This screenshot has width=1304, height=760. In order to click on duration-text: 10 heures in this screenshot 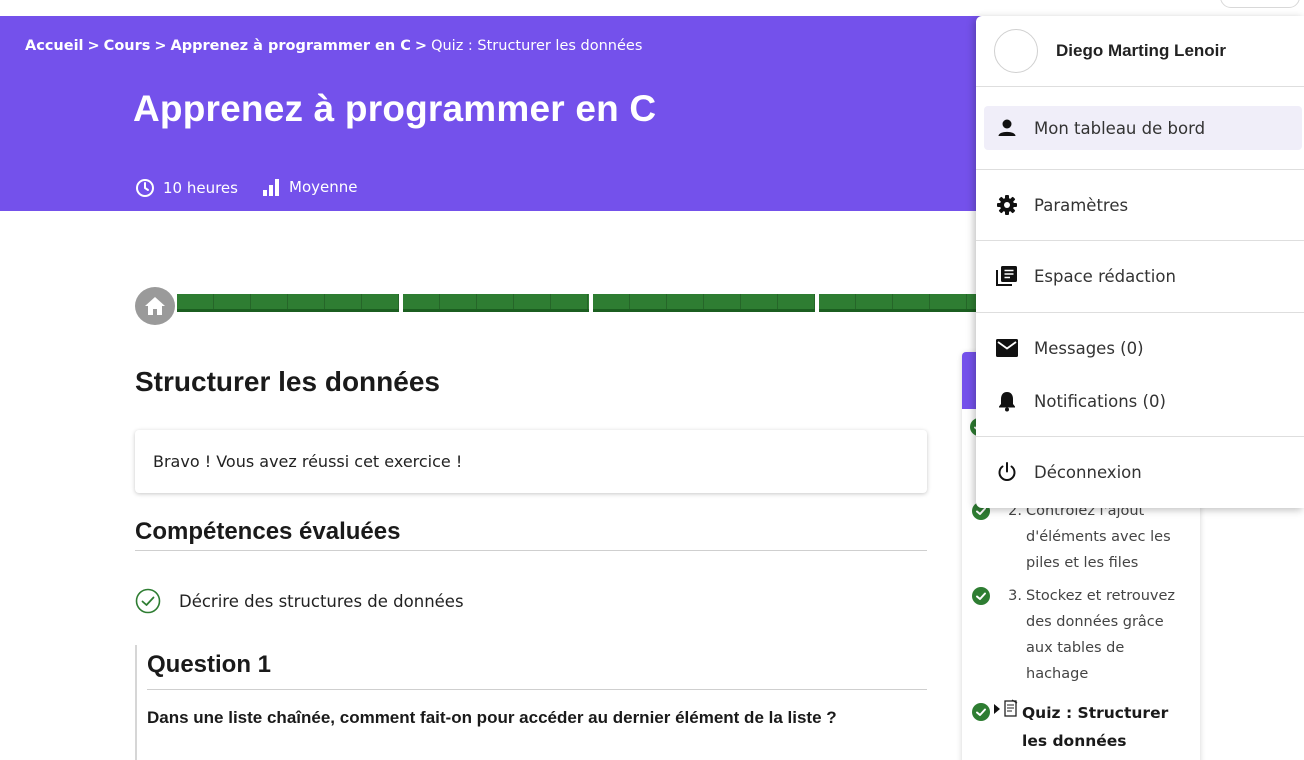, I will do `click(200, 188)`.